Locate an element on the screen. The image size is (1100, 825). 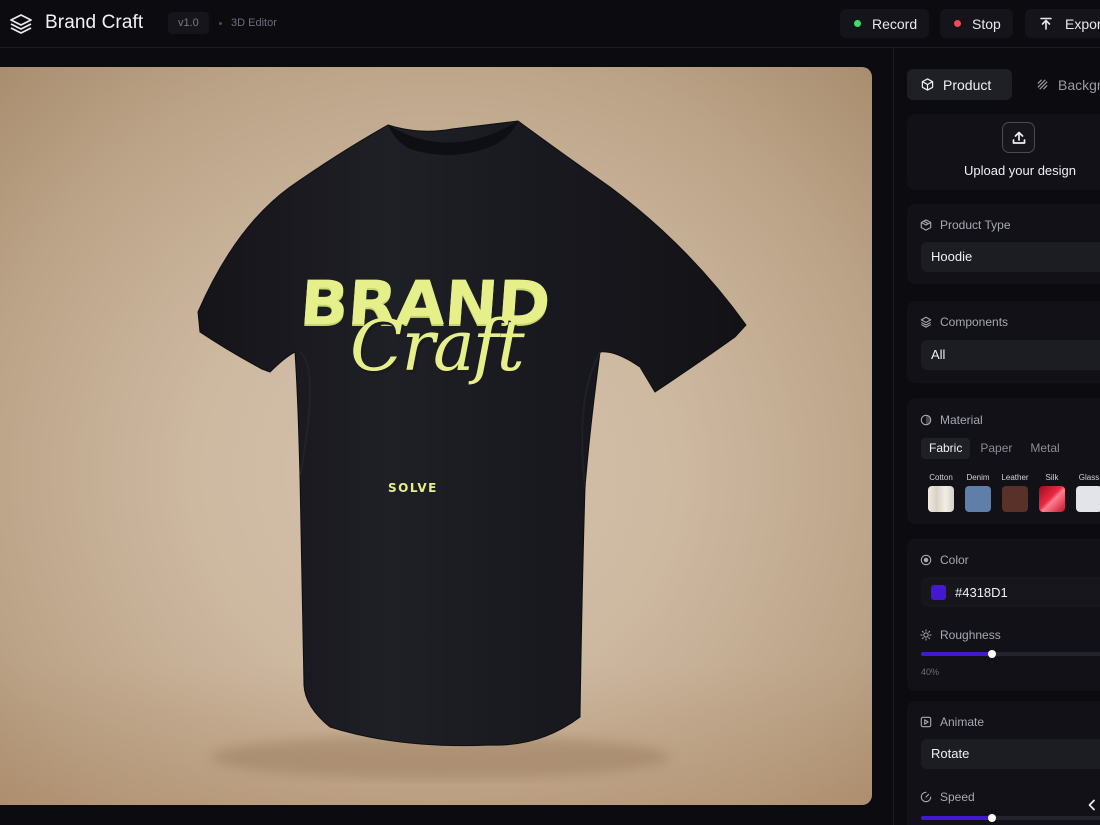
swatch-cotton: Cotton is located at coordinates (941, 492).